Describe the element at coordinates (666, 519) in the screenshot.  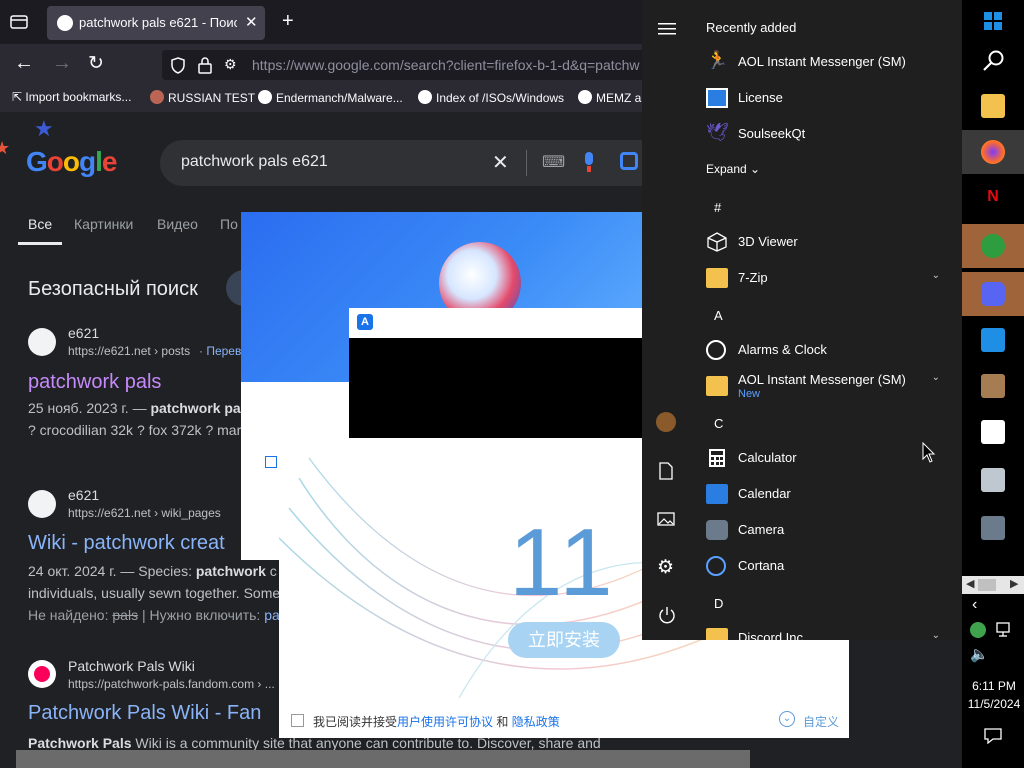
I see `pictures-icon` at that location.